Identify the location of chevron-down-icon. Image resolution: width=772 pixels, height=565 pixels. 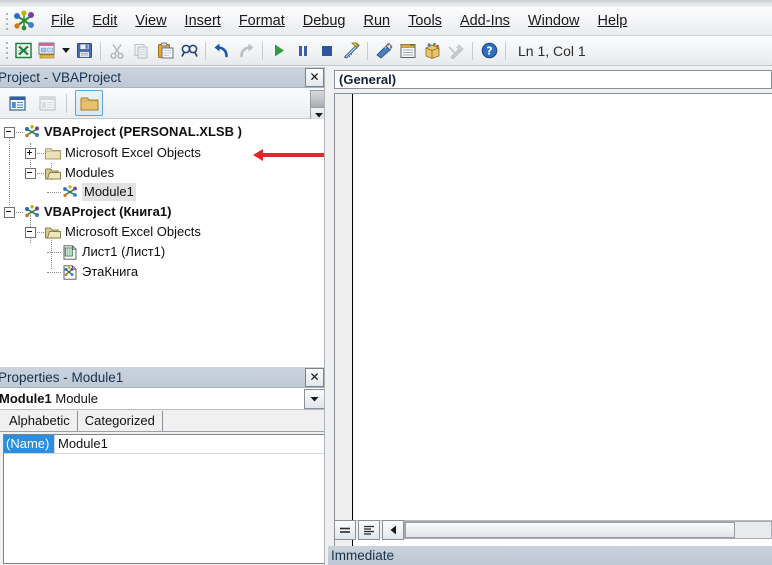
(314, 398).